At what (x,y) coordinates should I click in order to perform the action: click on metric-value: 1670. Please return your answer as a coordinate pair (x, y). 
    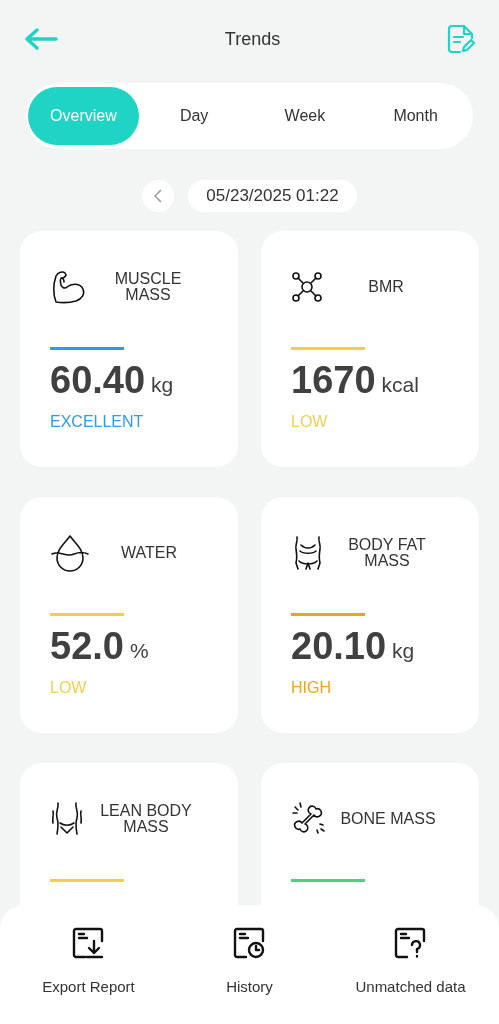
    Looking at the image, I should click on (333, 380).